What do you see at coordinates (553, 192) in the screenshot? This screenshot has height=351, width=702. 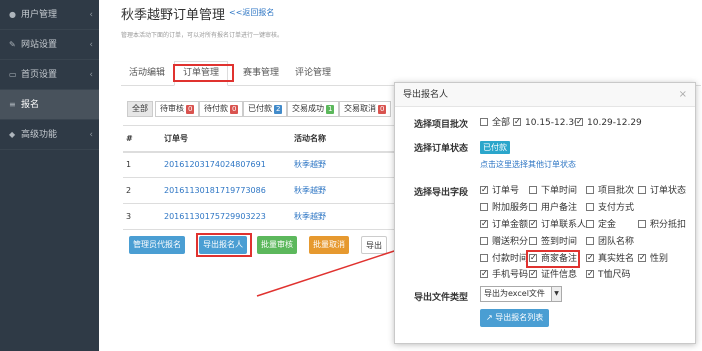 I see `field-checkbox: 下单时间` at bounding box center [553, 192].